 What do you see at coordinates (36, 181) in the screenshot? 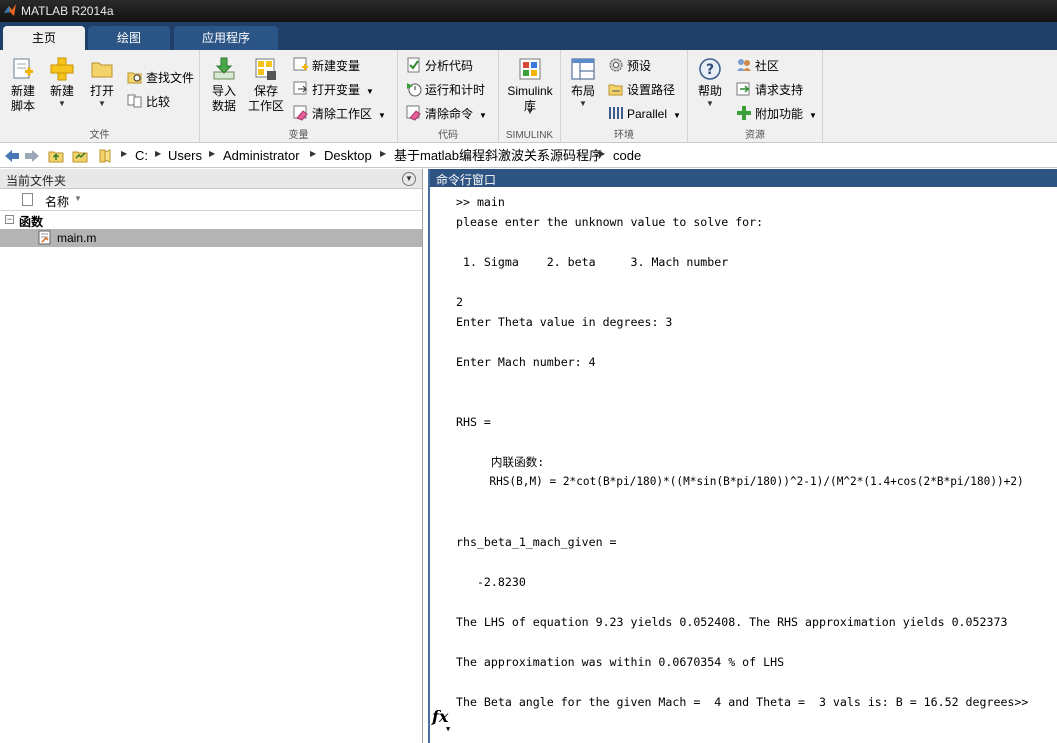
I see `current-folder-title: 当前文件夹` at bounding box center [36, 181].